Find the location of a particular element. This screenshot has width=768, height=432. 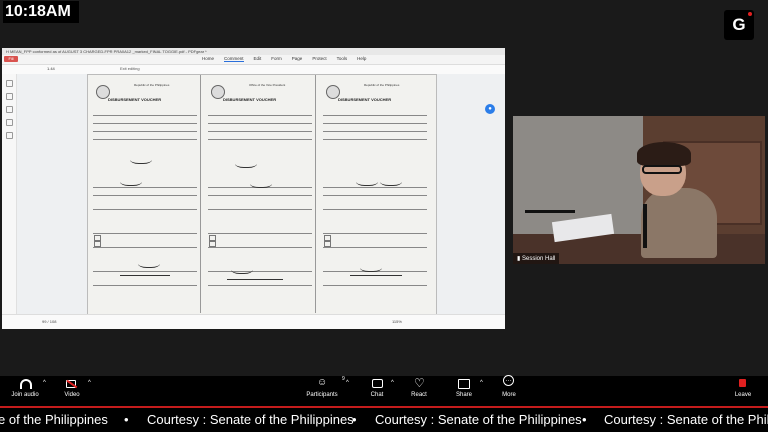

more-button: More is located at coordinates (509, 386).